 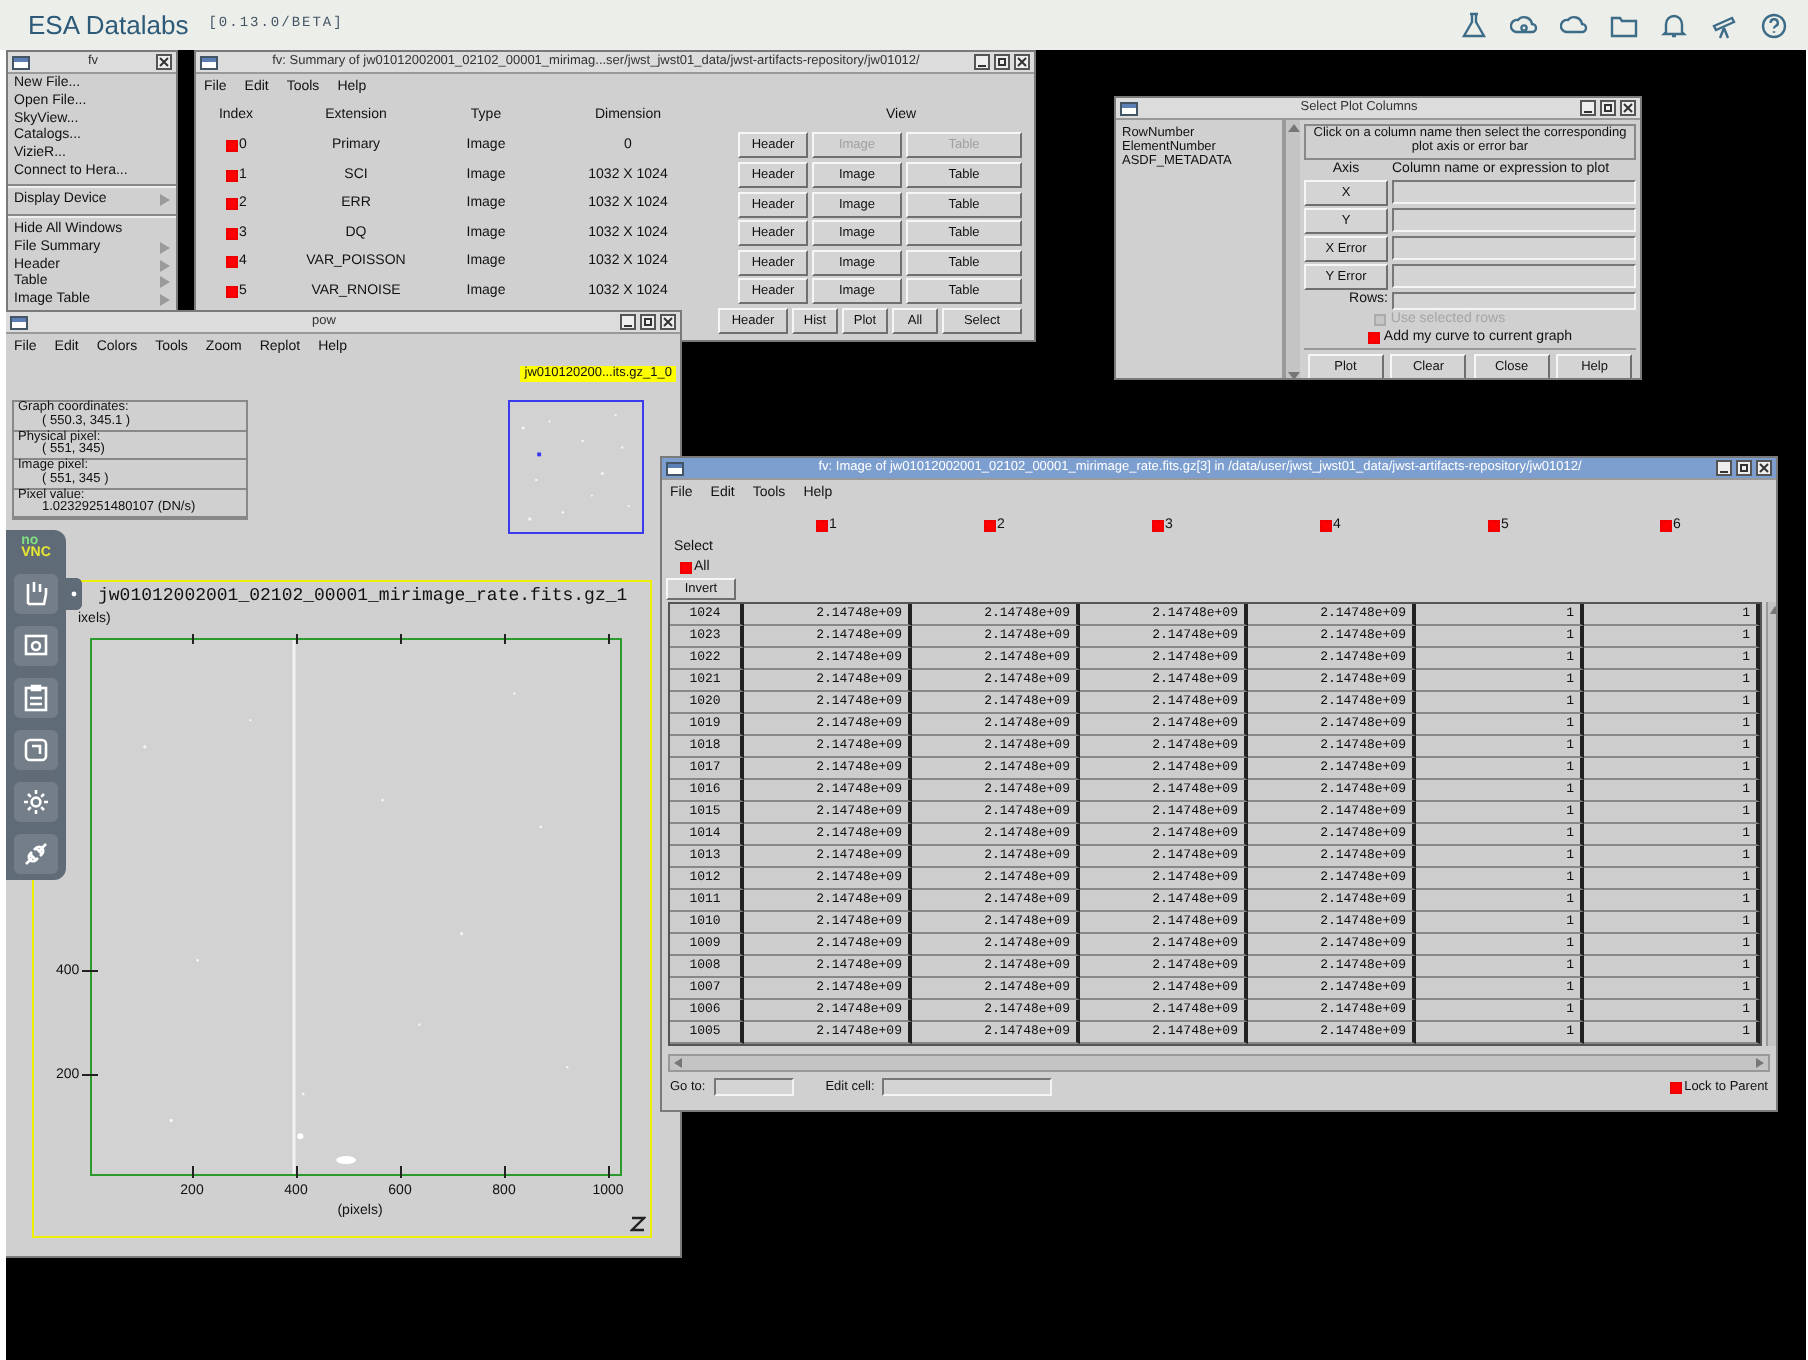 What do you see at coordinates (638, 1224) in the screenshot?
I see `resize-icon` at bounding box center [638, 1224].